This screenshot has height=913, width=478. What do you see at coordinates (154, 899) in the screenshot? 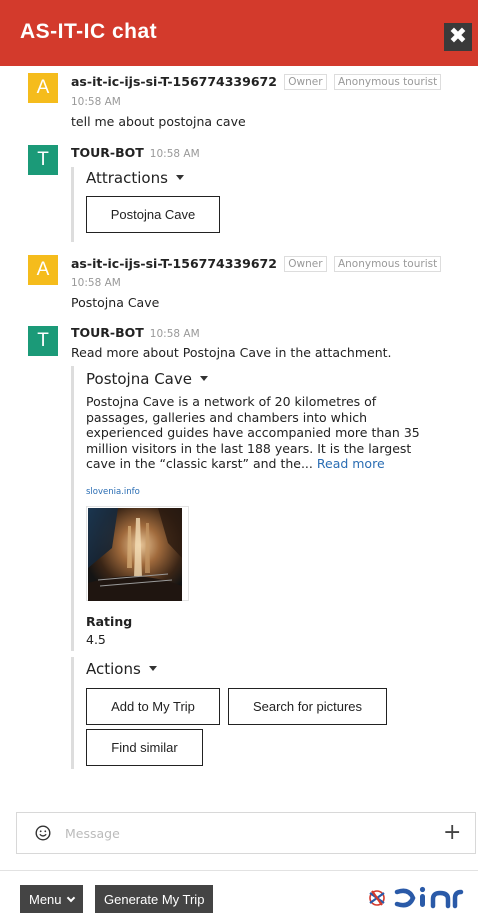
I see `generate-trip-button: Generate My Trip` at bounding box center [154, 899].